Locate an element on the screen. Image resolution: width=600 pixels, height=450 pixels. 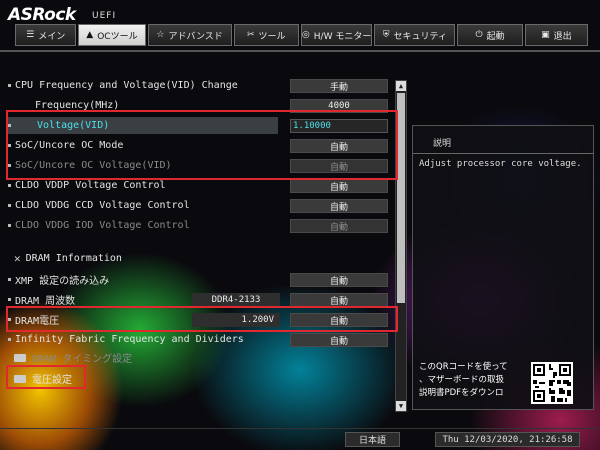
shield-icon: ⛨ is located at coordinates (386, 35).